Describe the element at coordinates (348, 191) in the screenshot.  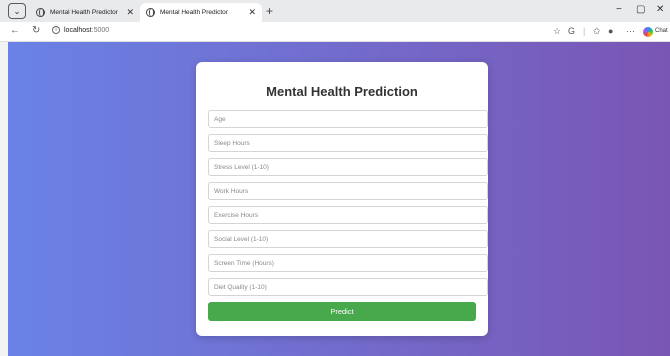
I see `work-hours-field` at that location.